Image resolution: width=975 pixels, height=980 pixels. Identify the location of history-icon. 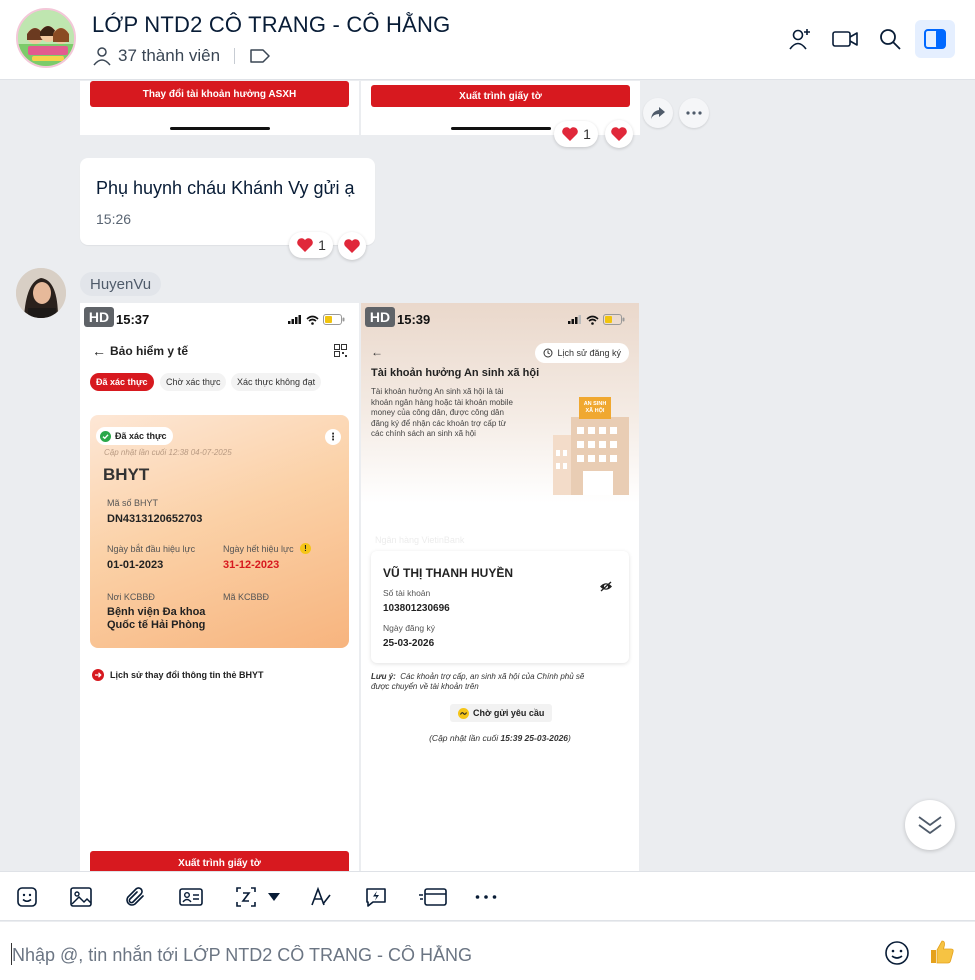
(548, 353).